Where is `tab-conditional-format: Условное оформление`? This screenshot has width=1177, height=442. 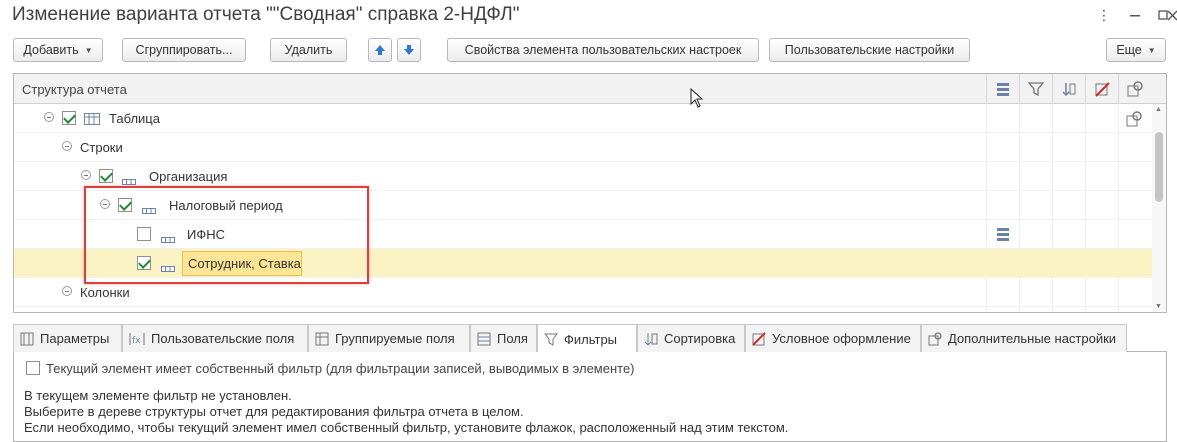
tab-conditional-format: Условное оформление is located at coordinates (833, 338).